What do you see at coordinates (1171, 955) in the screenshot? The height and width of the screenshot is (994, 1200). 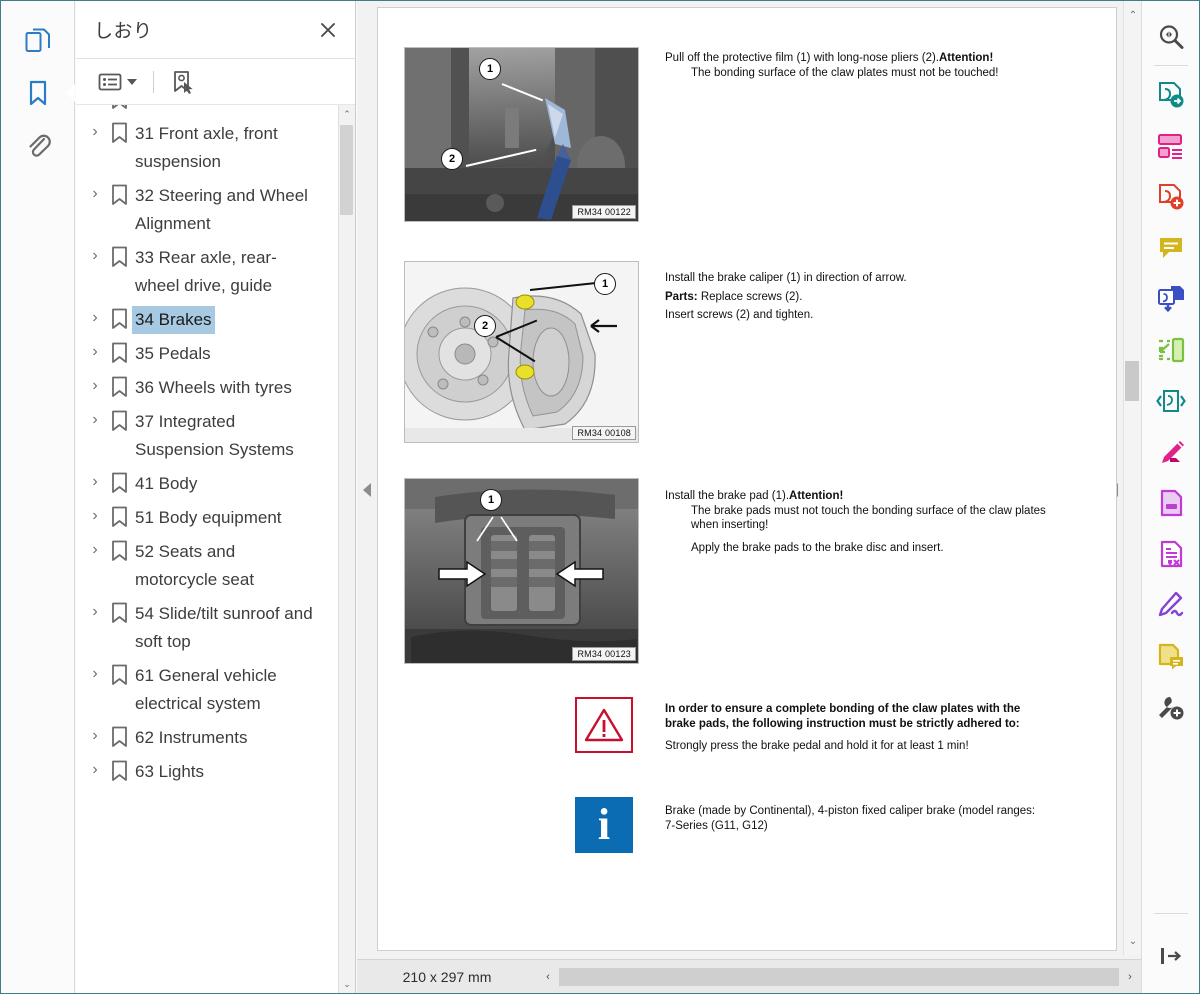 I see `collapse-tools-panel-button` at bounding box center [1171, 955].